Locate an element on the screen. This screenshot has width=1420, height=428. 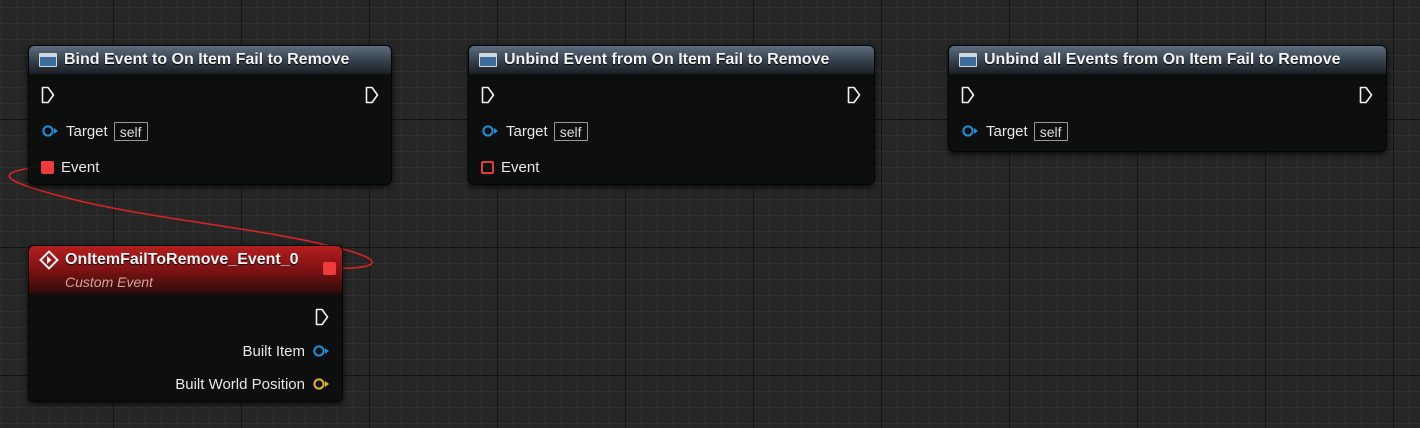
built-world-position-label: Built World Position is located at coordinates (240, 384).